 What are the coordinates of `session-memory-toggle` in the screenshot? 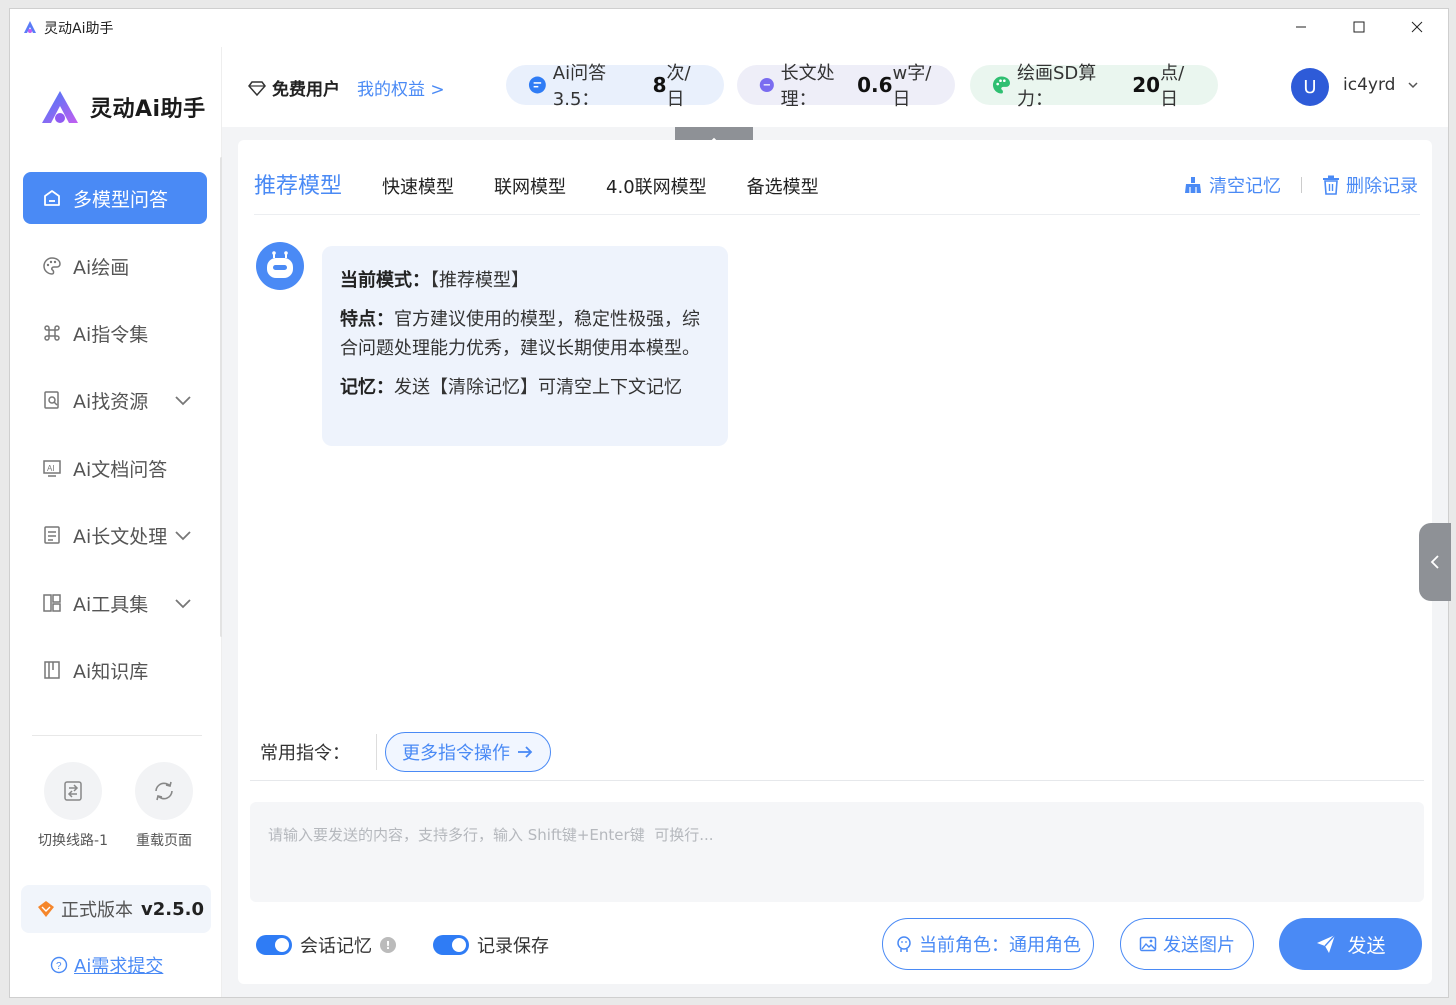 It's located at (274, 945).